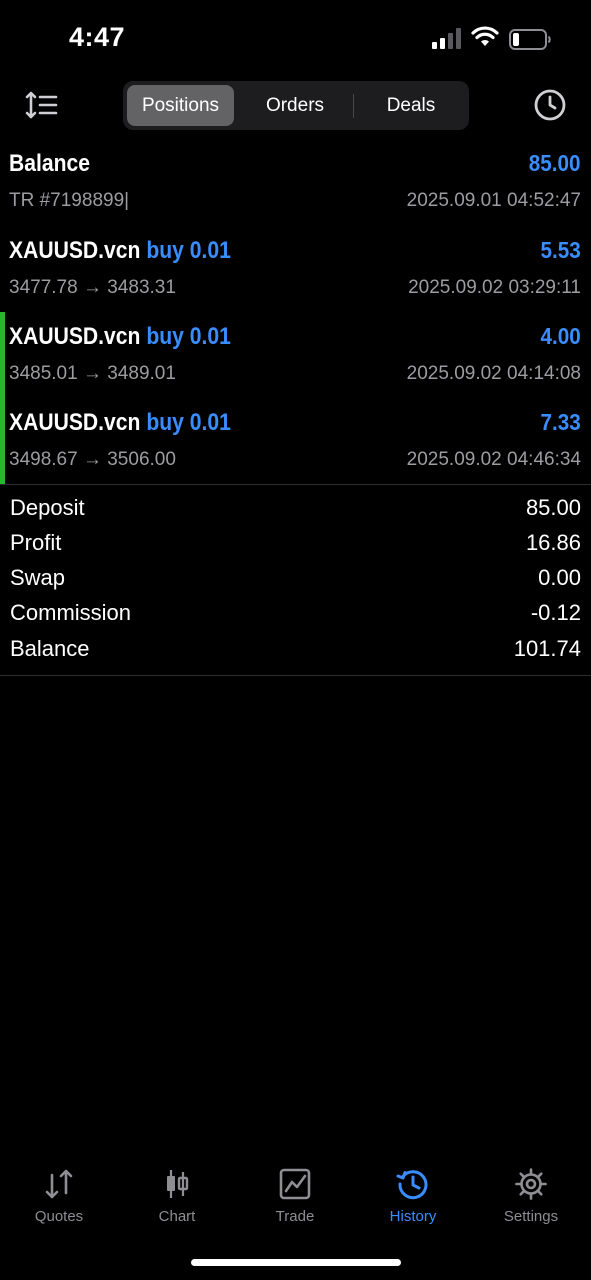  What do you see at coordinates (180, 105) in the screenshot?
I see `segment-positions: Positions` at bounding box center [180, 105].